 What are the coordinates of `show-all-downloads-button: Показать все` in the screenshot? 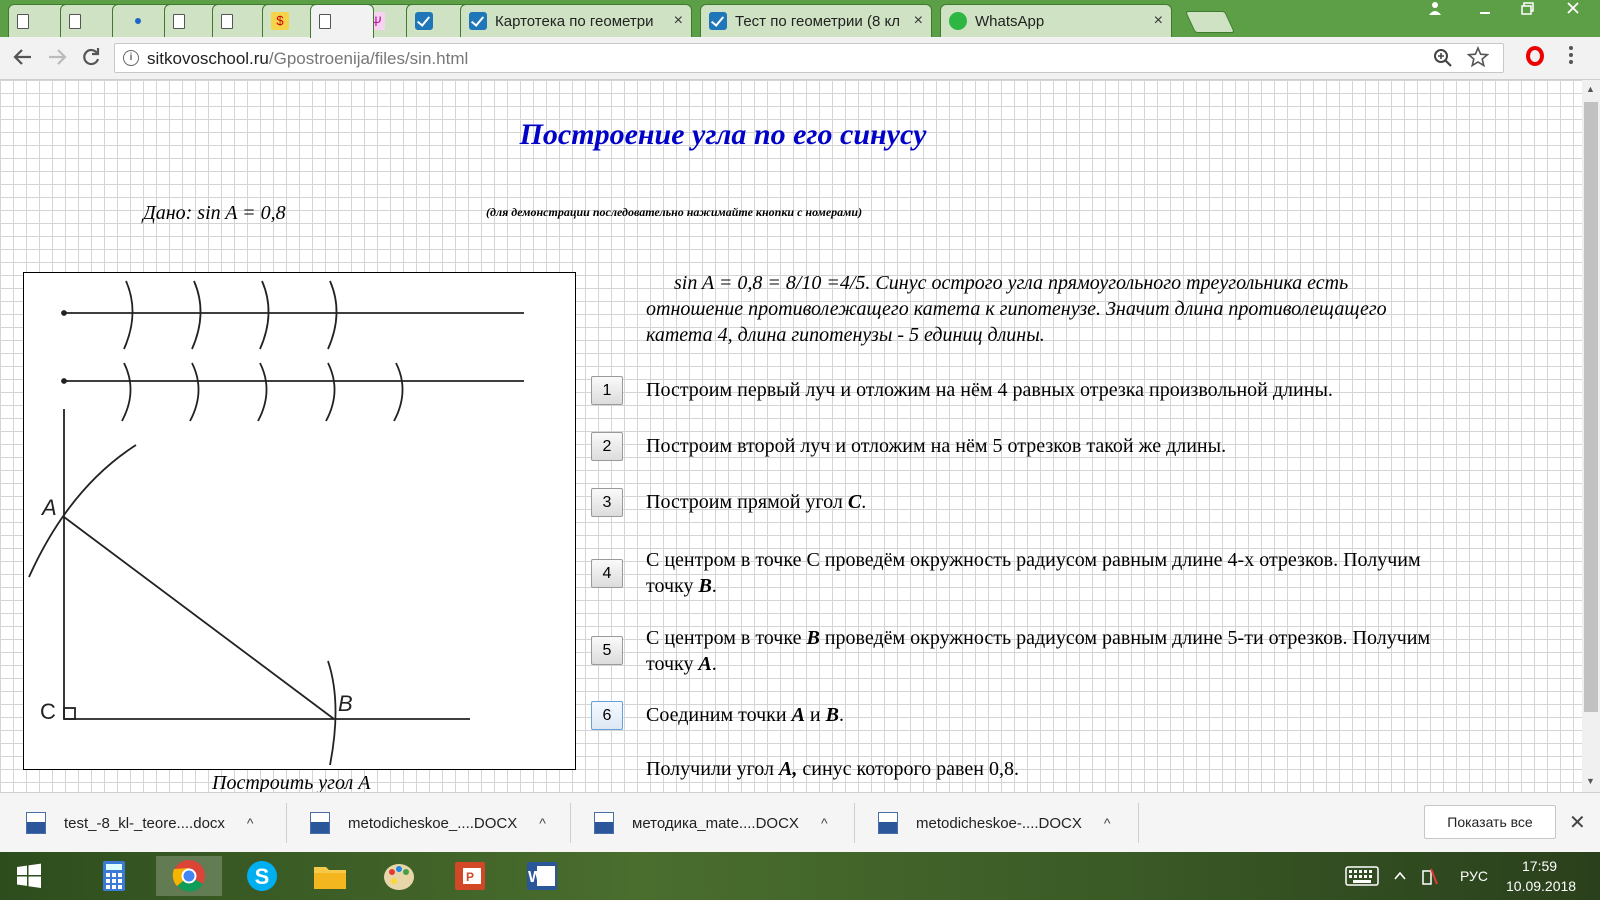 It's located at (1490, 822).